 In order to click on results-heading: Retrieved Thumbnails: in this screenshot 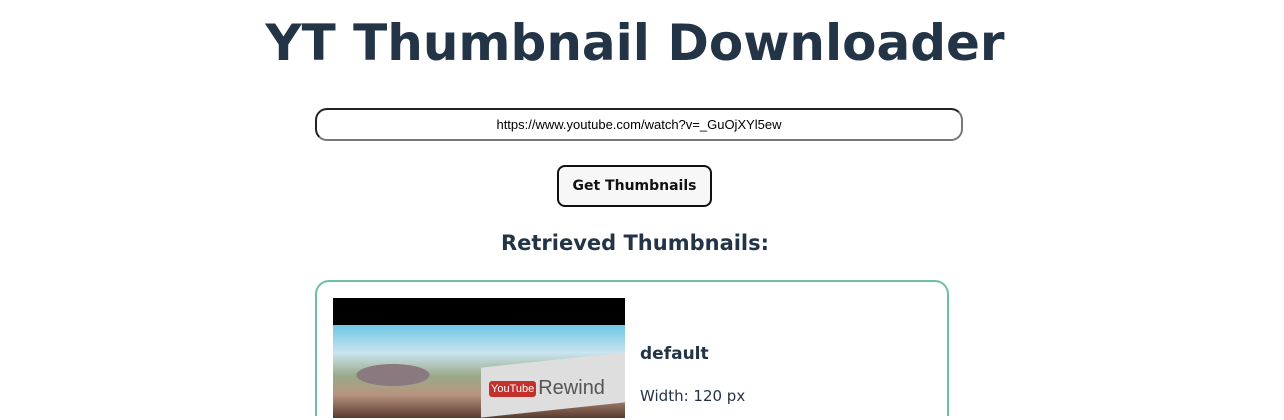, I will do `click(635, 243)`.